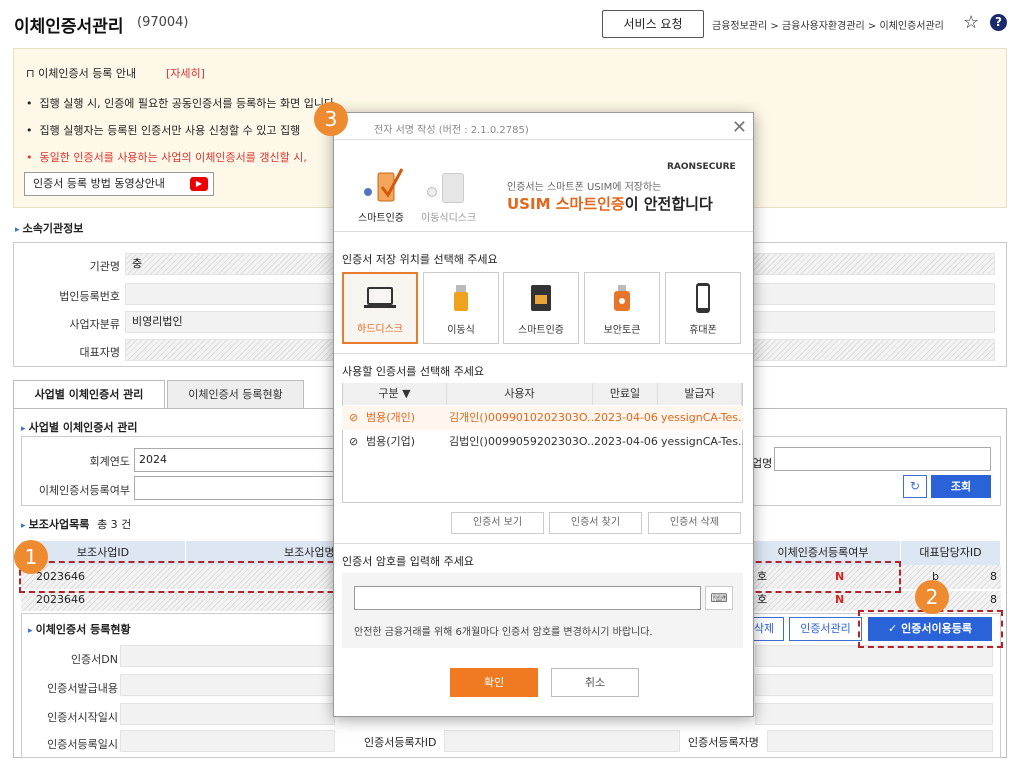 The width and height of the screenshot is (1024, 764). Describe the element at coordinates (825, 629) in the screenshot. I see `cert-manage-button: 인증서관리` at that location.